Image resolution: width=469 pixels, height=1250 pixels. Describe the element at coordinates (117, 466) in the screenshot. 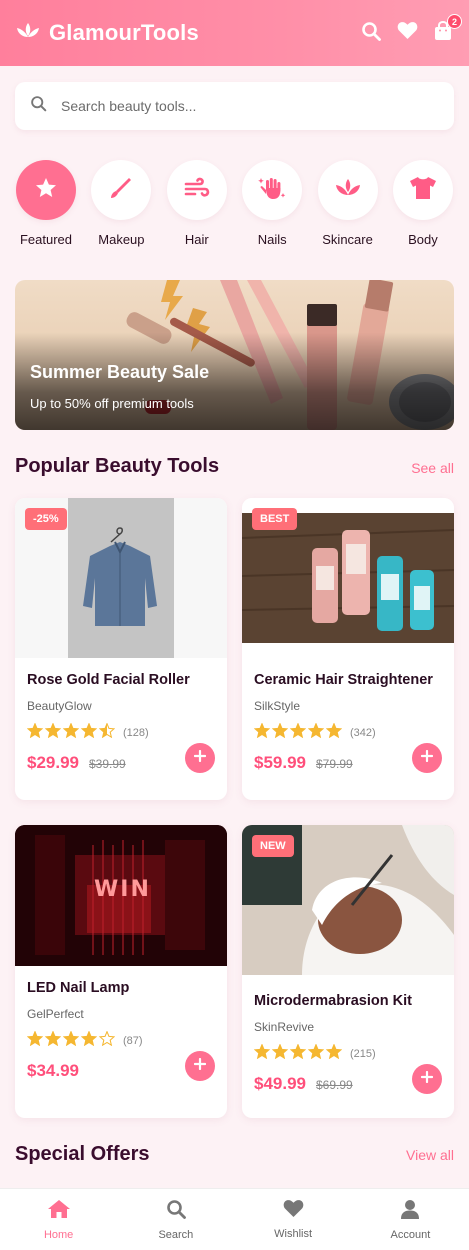

I see `section-title-popular: Popular Beauty Tools` at that location.